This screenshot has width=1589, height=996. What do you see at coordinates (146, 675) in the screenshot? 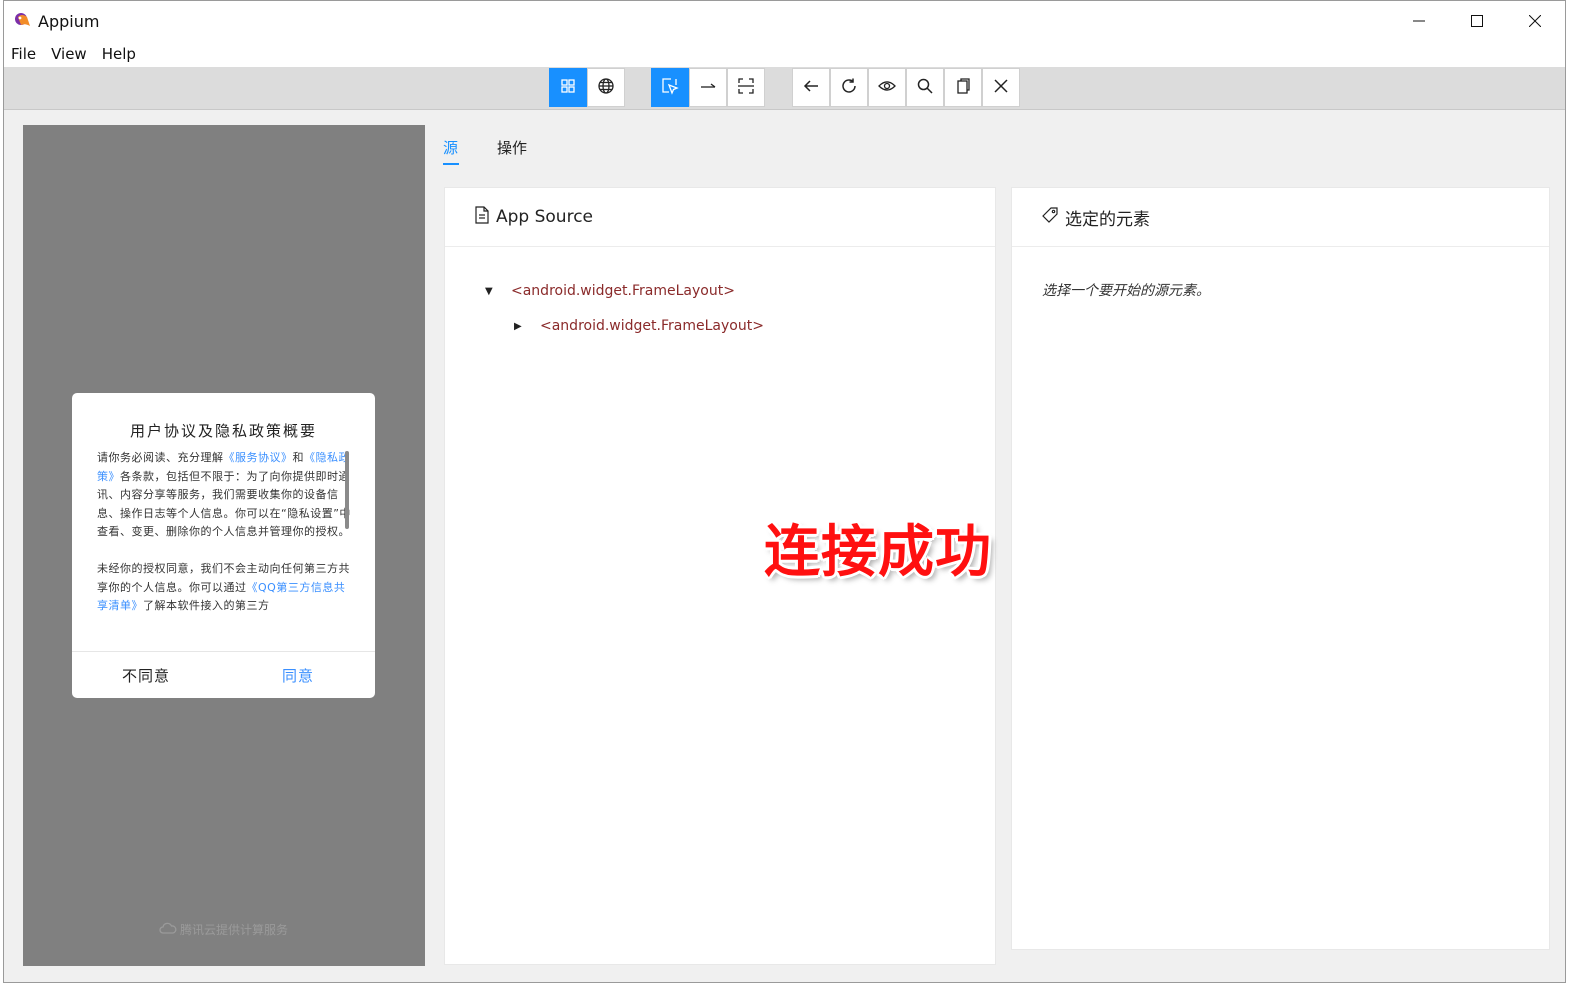
I see `disagree-button: 不同意` at bounding box center [146, 675].